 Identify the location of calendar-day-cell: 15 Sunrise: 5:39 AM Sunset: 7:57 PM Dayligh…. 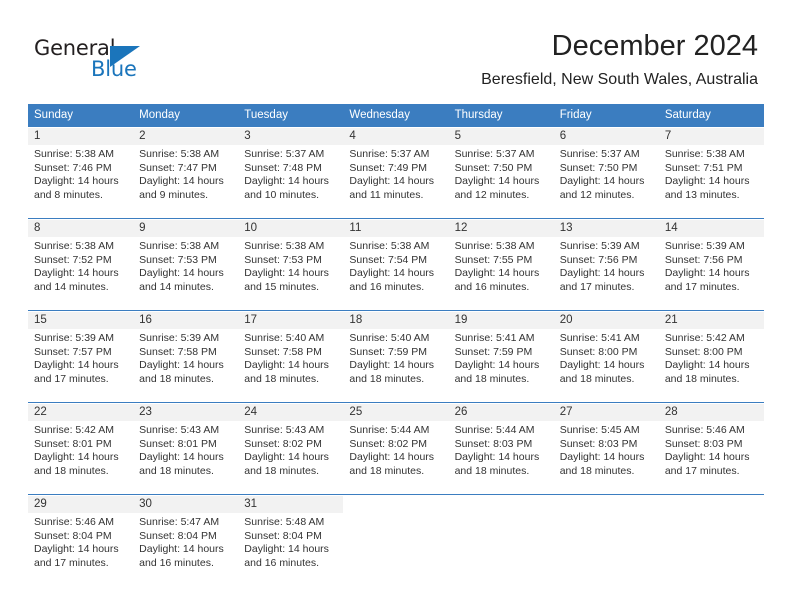
(81, 357).